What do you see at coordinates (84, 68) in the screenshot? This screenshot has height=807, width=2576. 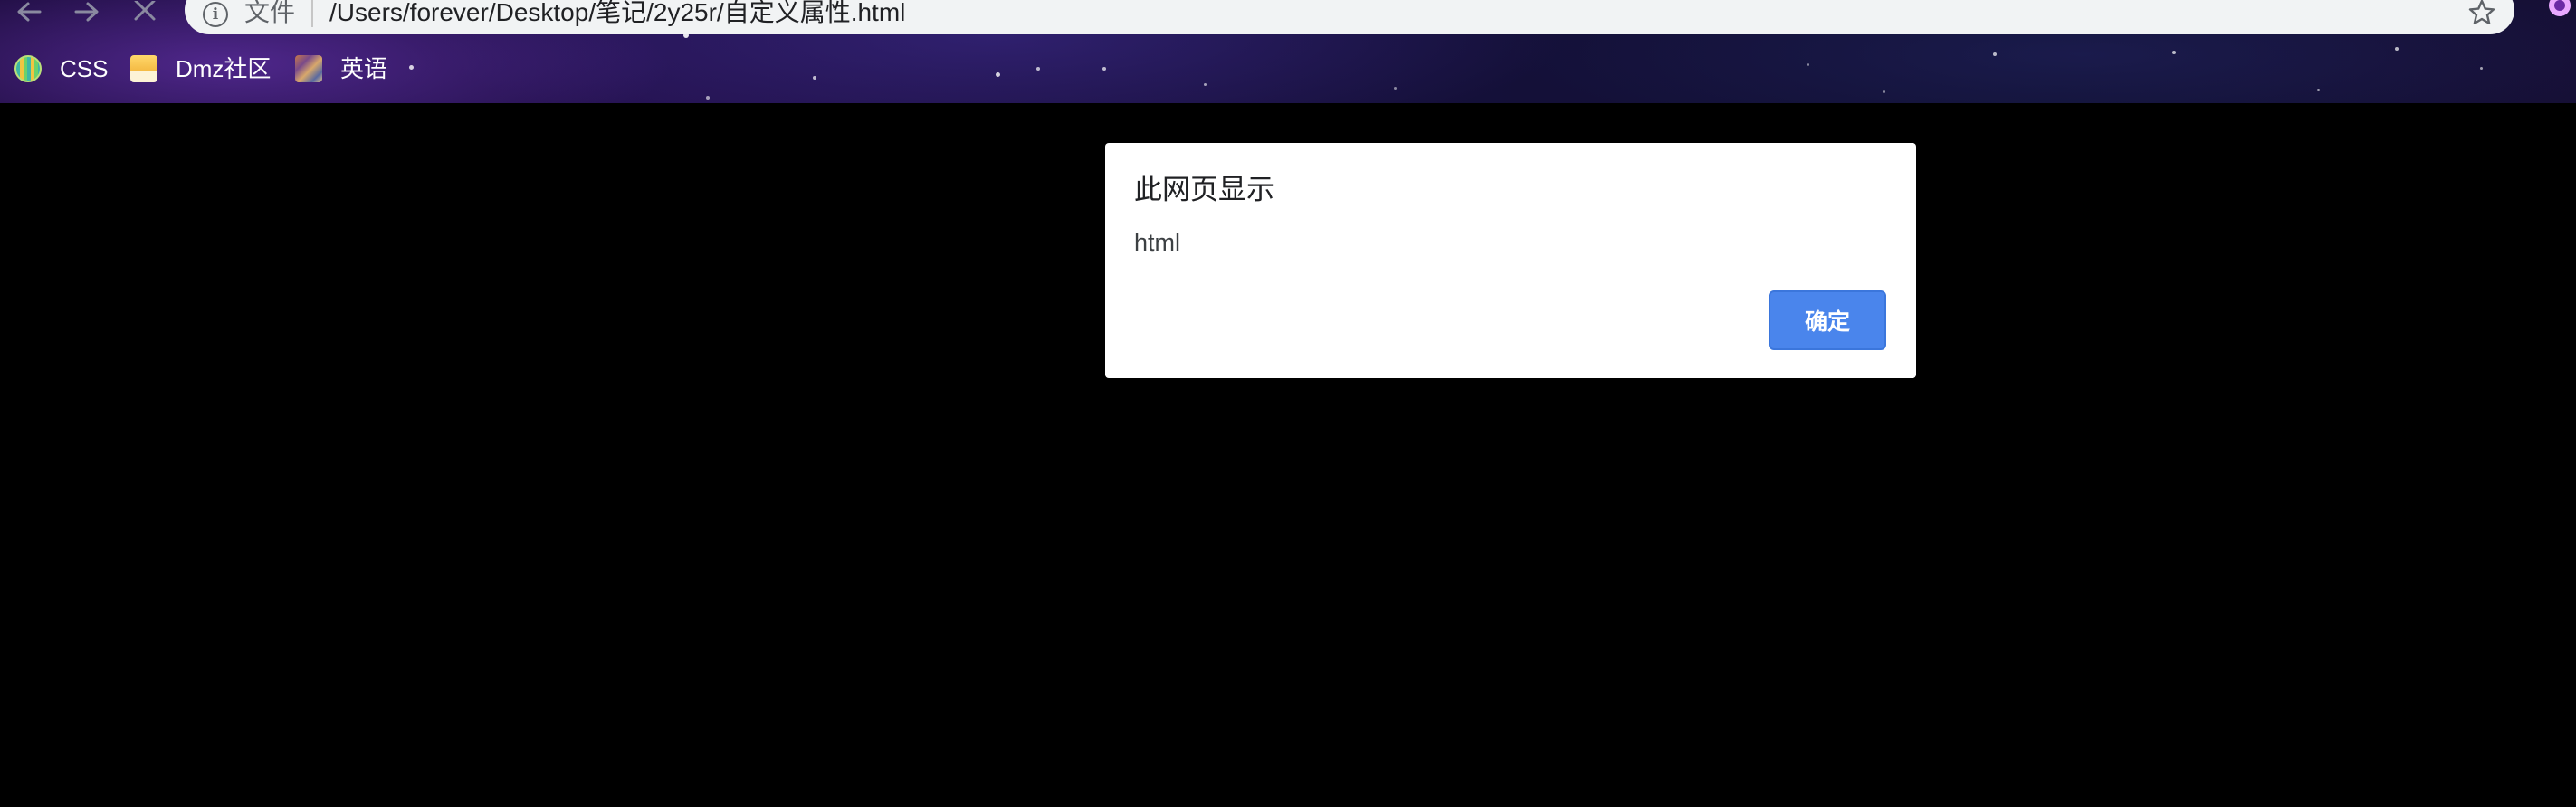 I see `bookmark-label: CSS` at bounding box center [84, 68].